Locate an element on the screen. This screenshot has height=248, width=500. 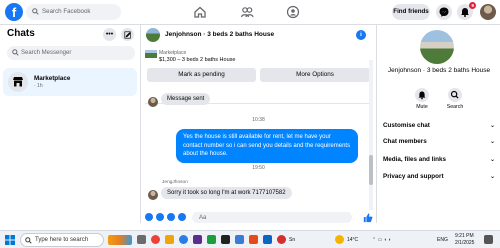
taskbar-search-placeholder: Type here to search is located at coordinates (62, 240).